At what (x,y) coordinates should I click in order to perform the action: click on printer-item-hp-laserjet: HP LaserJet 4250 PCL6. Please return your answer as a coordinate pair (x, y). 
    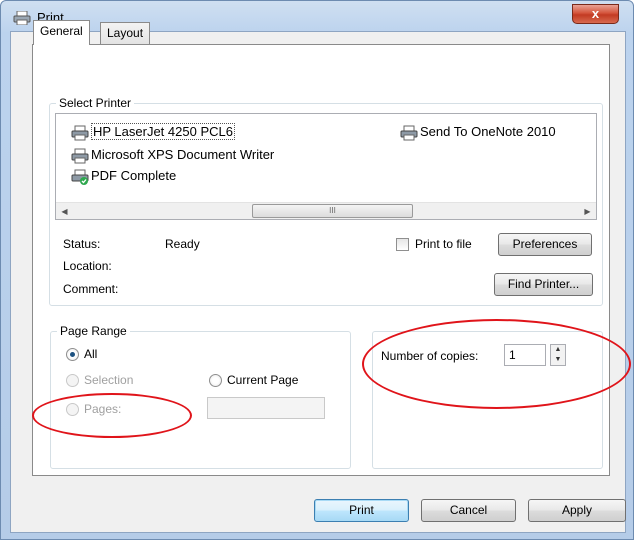
    Looking at the image, I should click on (153, 132).